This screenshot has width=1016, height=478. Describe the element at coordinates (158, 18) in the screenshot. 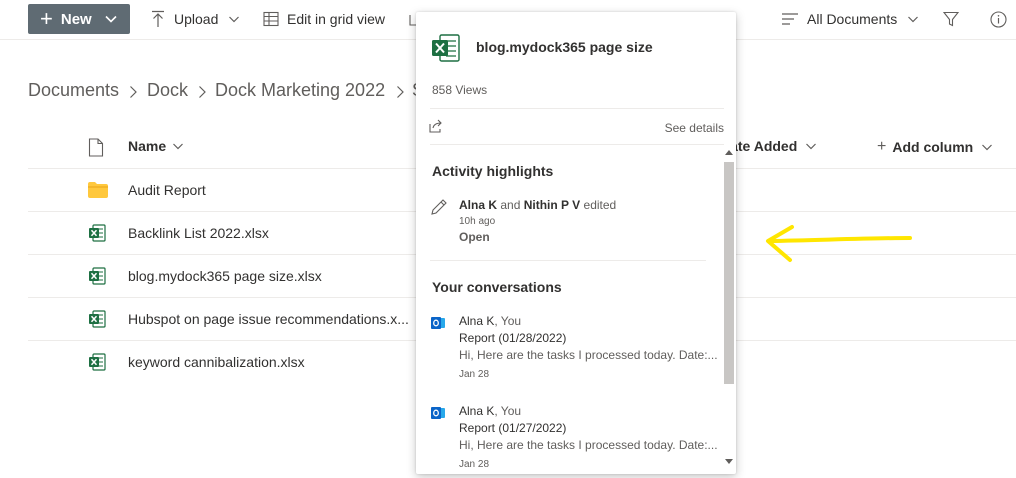

I see `upload-icon` at that location.